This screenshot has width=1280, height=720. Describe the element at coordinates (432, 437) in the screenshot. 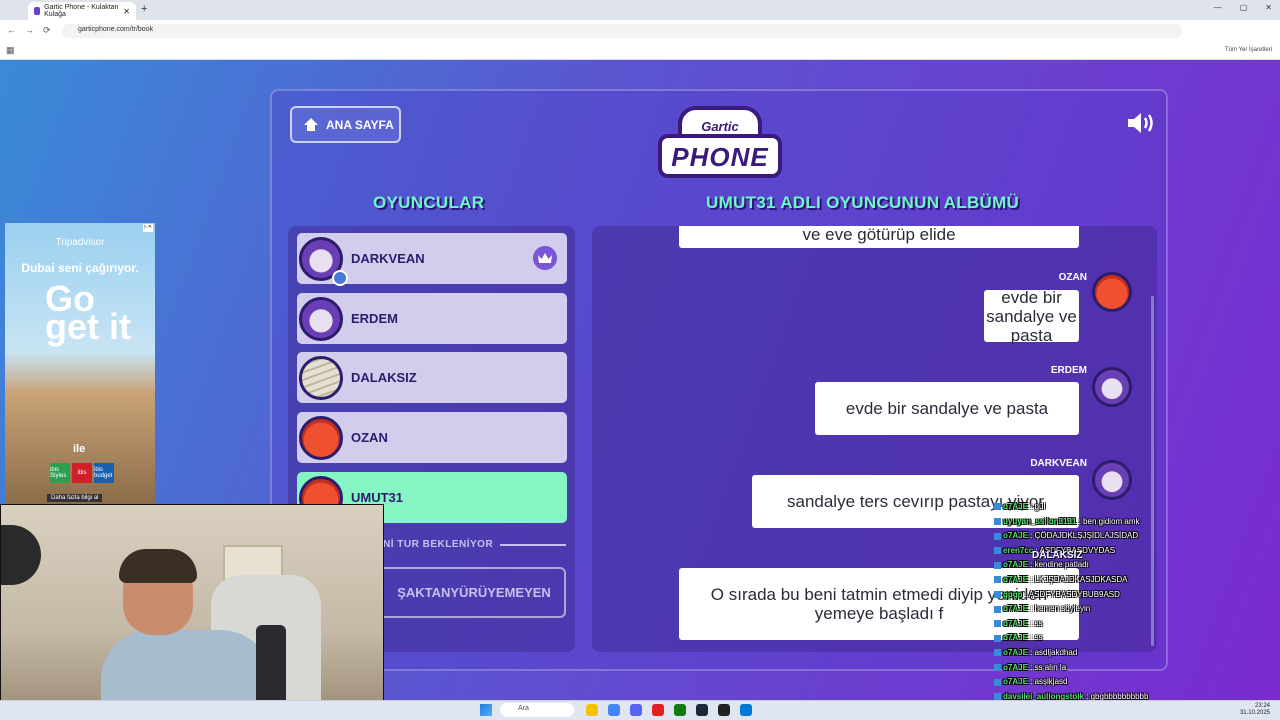

I see `player-row-ozan: OZAN` at that location.